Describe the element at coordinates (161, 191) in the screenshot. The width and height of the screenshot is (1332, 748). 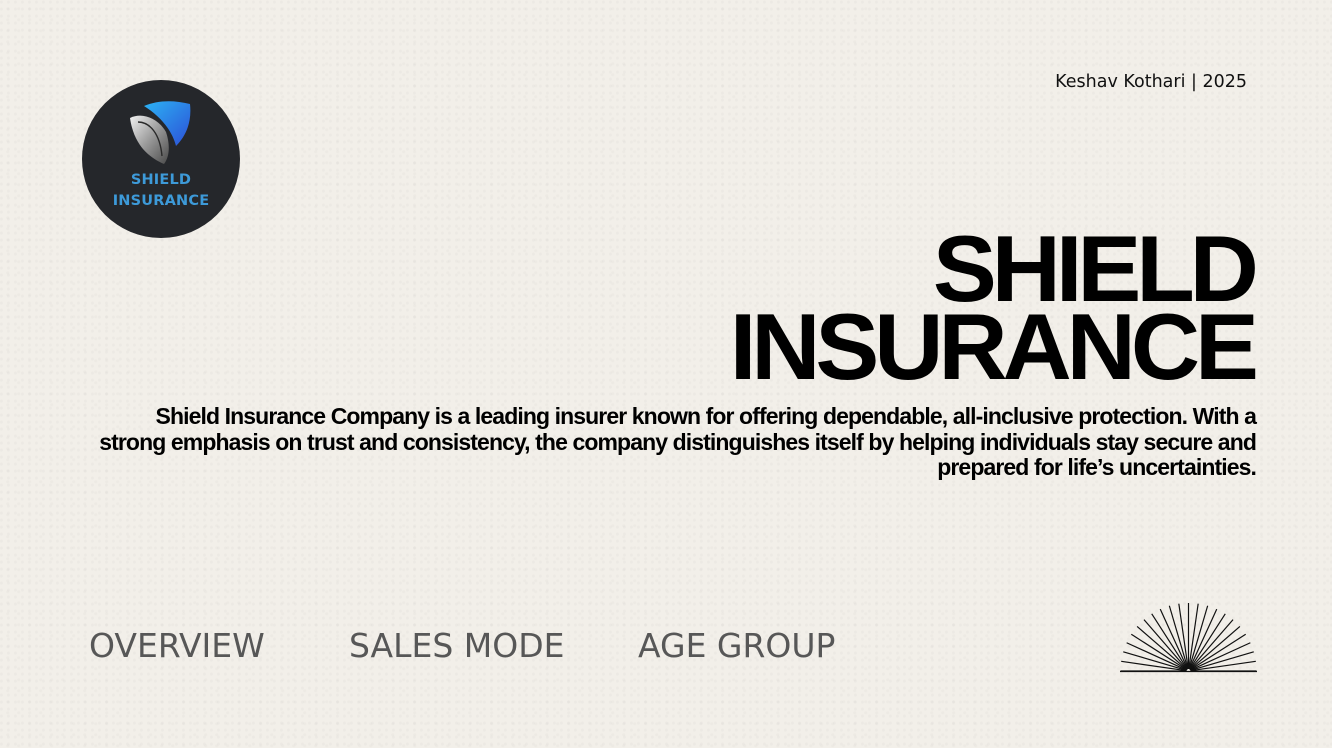
I see `logo-text: SHIELD INSURANCE` at that location.